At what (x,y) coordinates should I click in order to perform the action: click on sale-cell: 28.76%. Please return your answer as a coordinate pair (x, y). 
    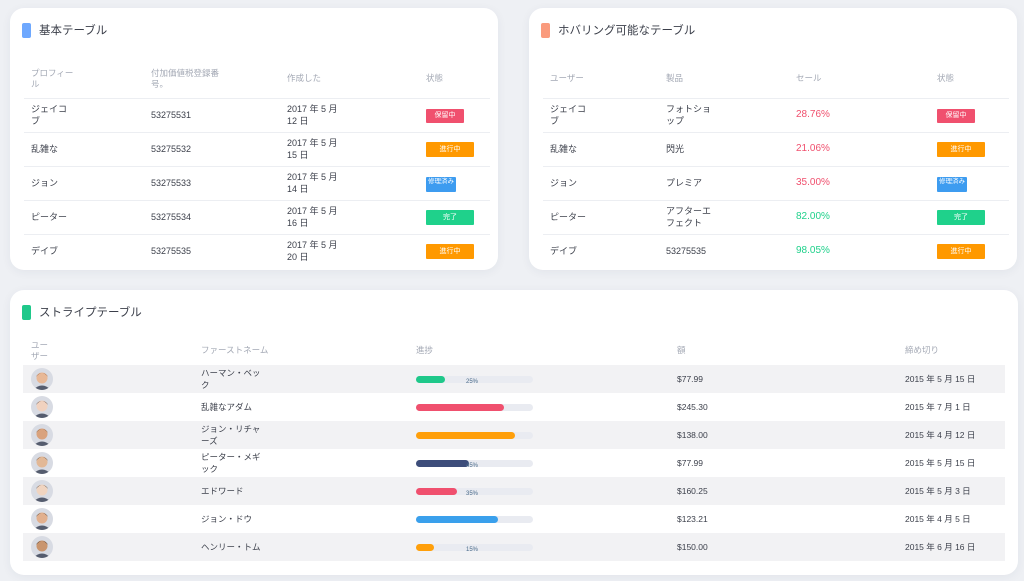
    Looking at the image, I should click on (859, 114).